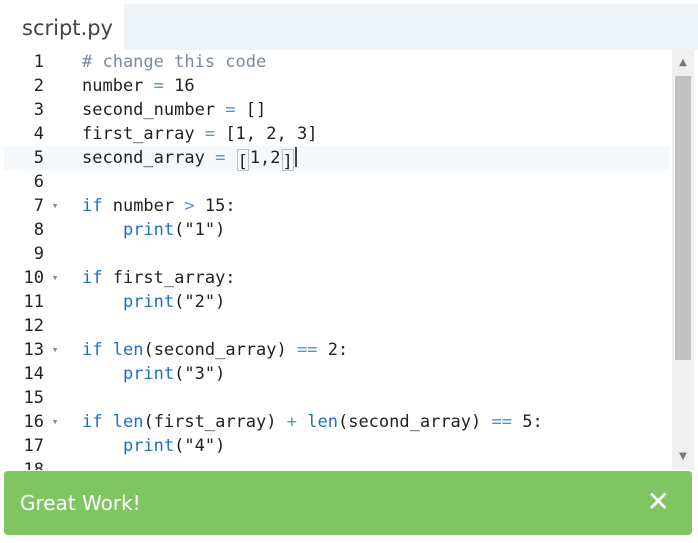  What do you see at coordinates (337, 326) in the screenshot?
I see `code-line: 12` at bounding box center [337, 326].